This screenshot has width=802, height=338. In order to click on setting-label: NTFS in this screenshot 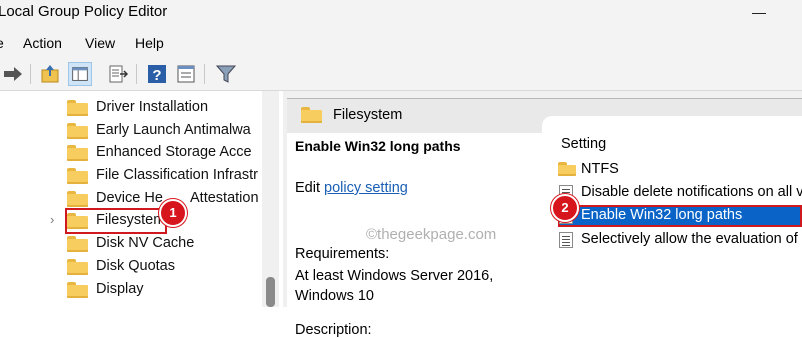, I will do `click(600, 169)`.